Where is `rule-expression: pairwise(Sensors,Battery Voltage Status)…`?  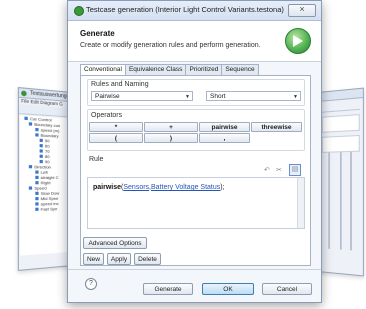 rule-expression: pairwise(Sensors,Battery Voltage Status)… is located at coordinates (159, 187).